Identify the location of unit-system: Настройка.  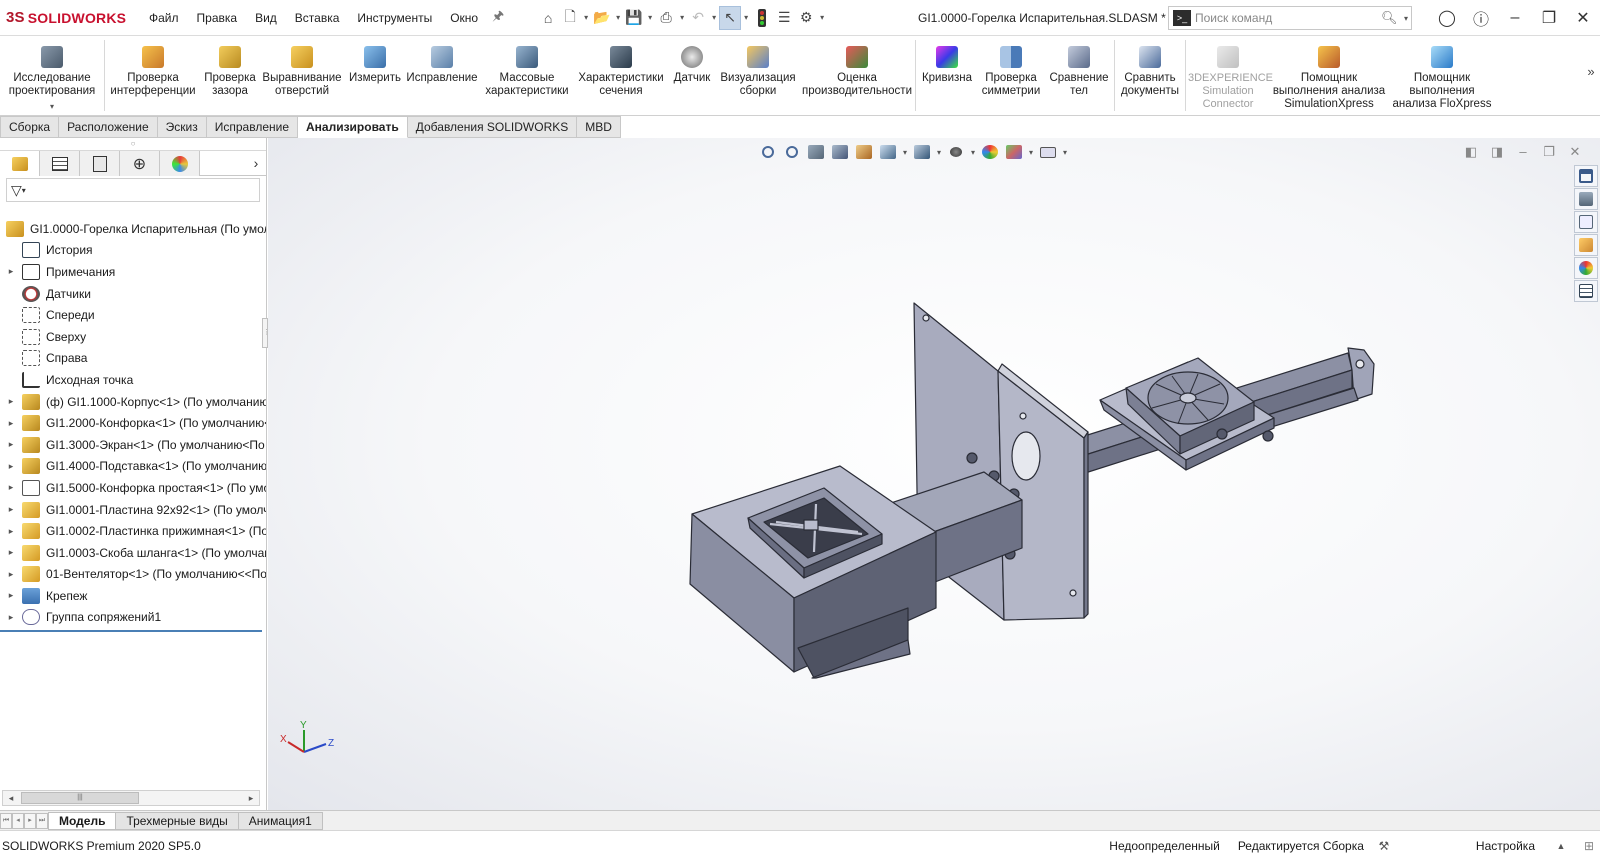
(1505, 846).